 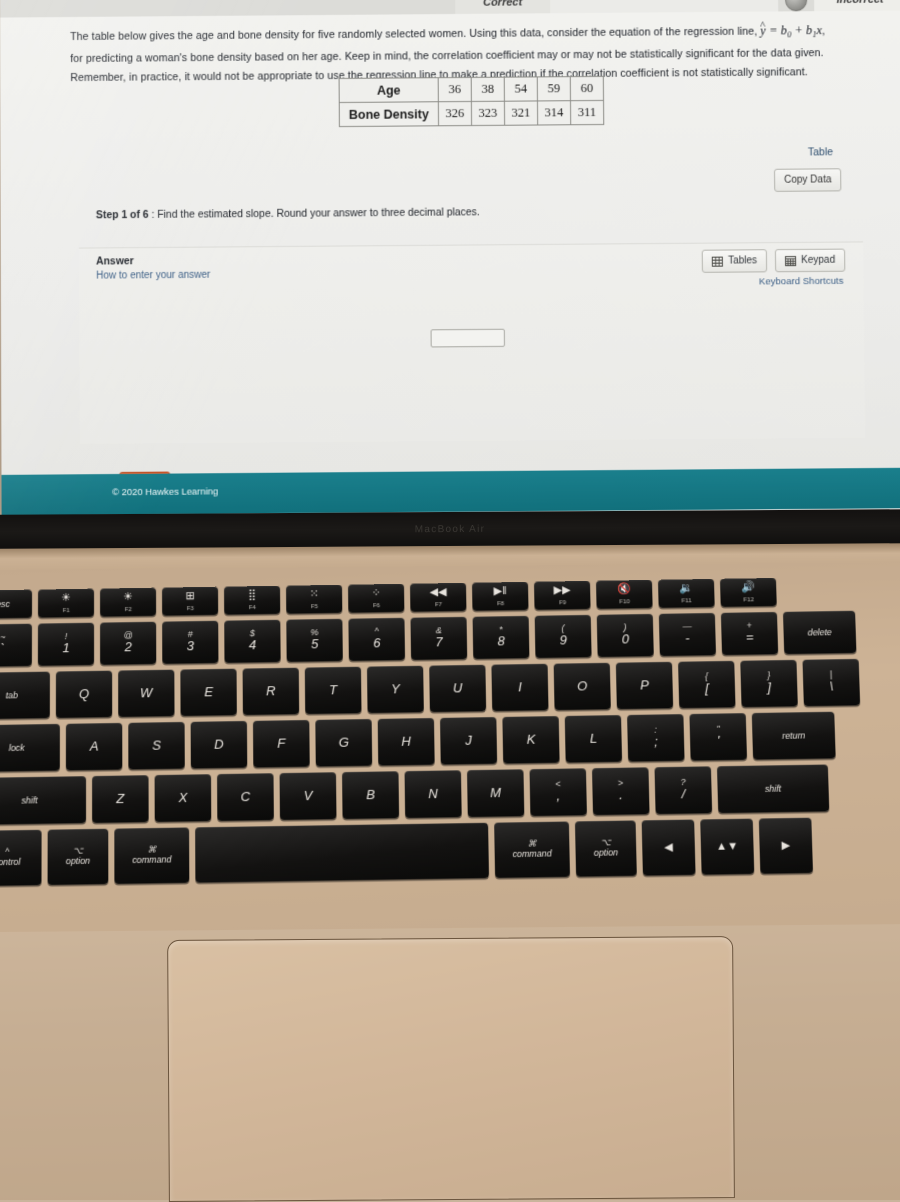 I want to click on key-: >., so click(x=621, y=791).